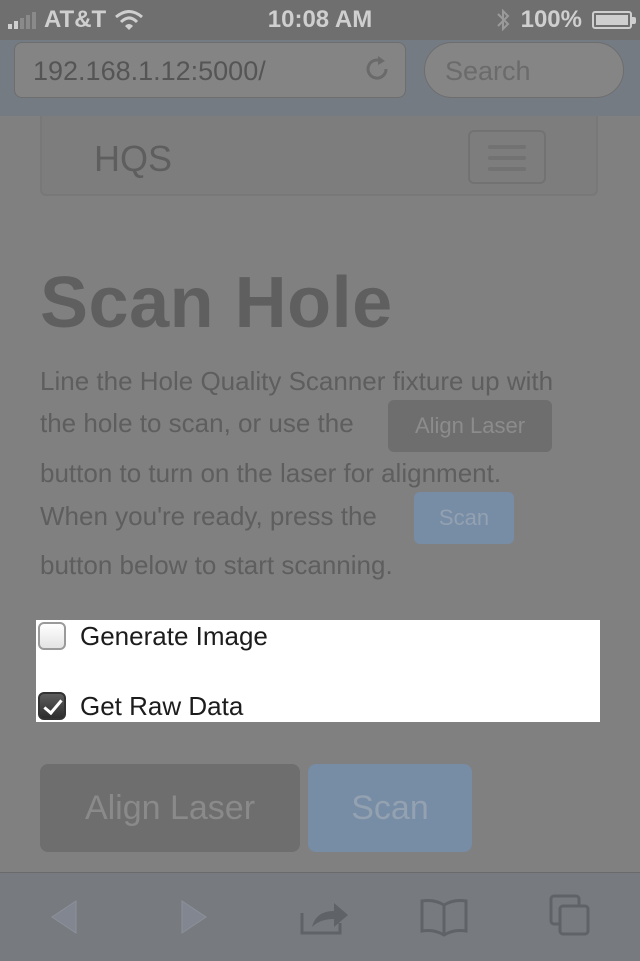 This screenshot has width=640, height=961. What do you see at coordinates (470, 426) in the screenshot?
I see `inline-align-laser-button: Align Laser` at bounding box center [470, 426].